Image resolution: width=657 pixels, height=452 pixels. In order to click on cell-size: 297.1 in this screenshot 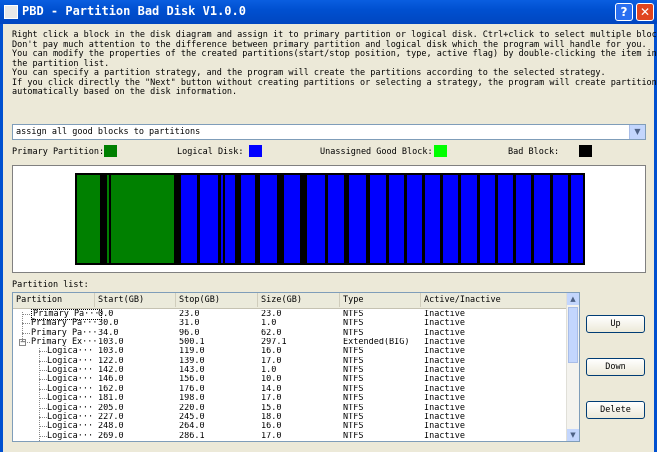, I will do `click(274, 343)`.